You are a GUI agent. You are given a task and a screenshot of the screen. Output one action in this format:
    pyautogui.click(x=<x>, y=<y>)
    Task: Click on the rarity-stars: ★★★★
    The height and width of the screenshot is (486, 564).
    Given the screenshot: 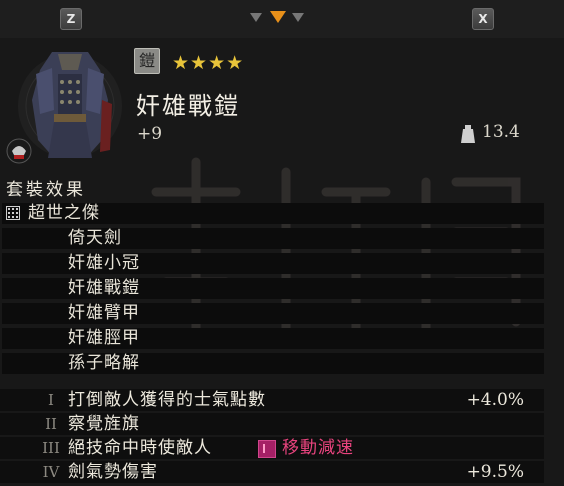 What is the action you would take?
    pyautogui.click(x=208, y=63)
    